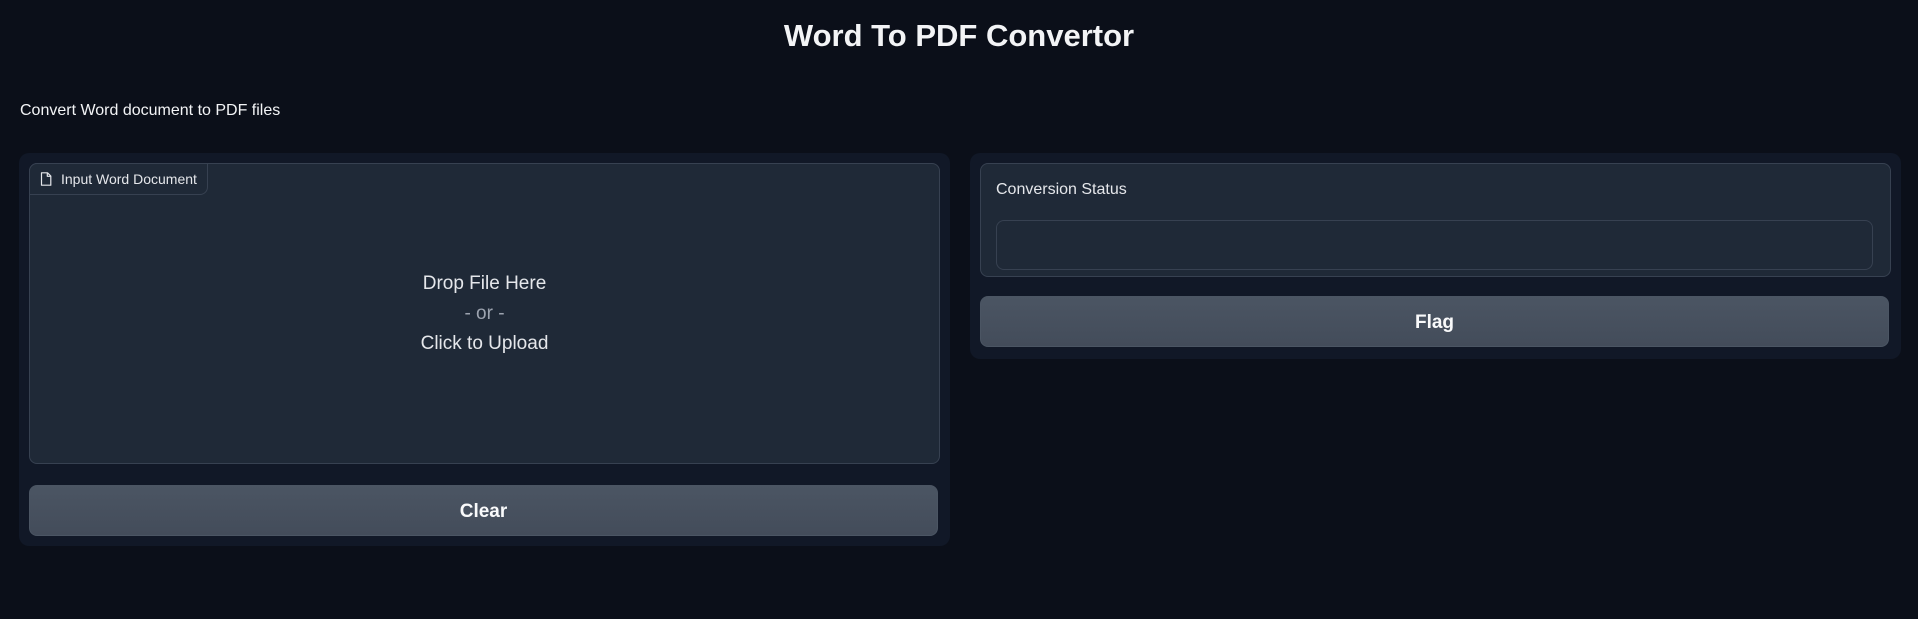 The image size is (1918, 619). I want to click on drop-instructions: Drop File Here - or - Click to Upload, so click(484, 314).